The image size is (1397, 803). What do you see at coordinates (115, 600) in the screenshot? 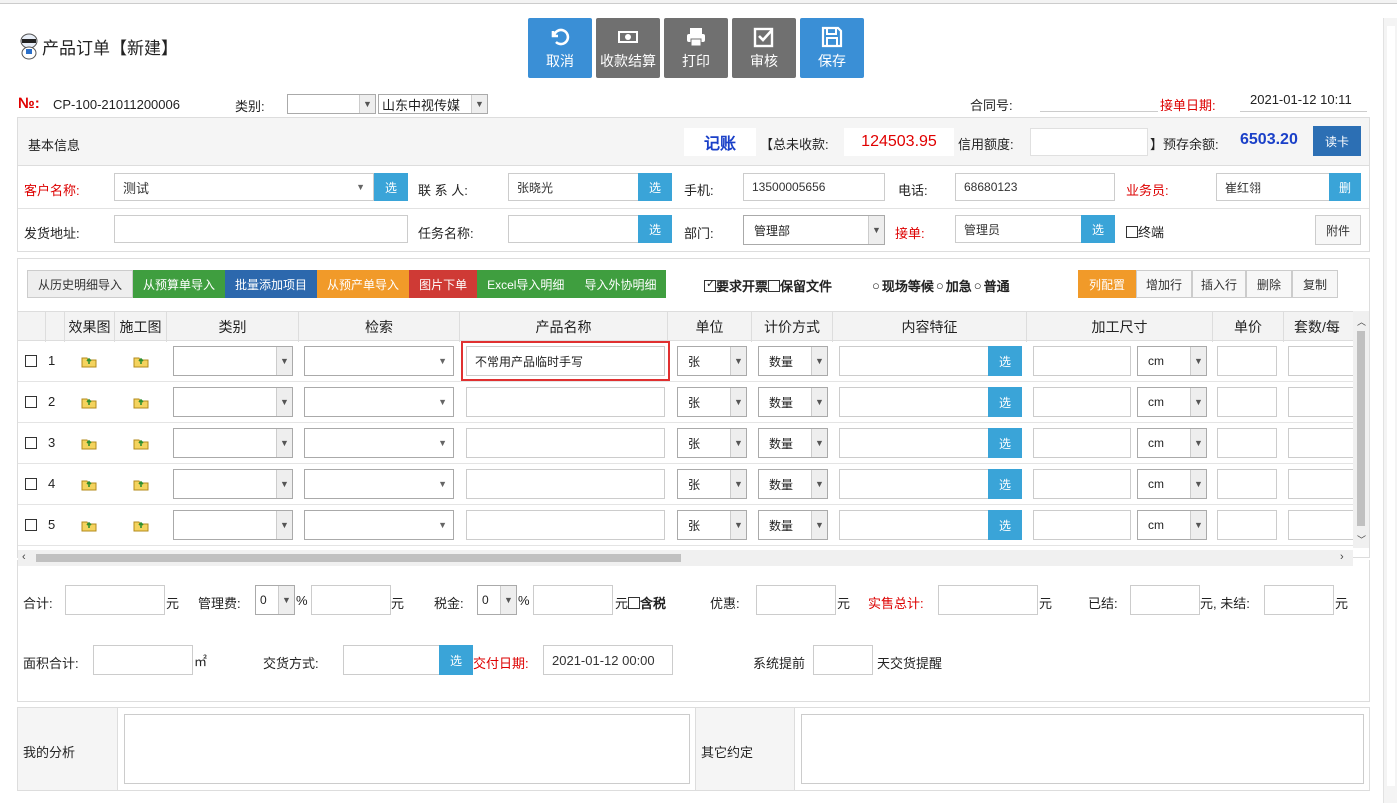
I see `sum-input` at bounding box center [115, 600].